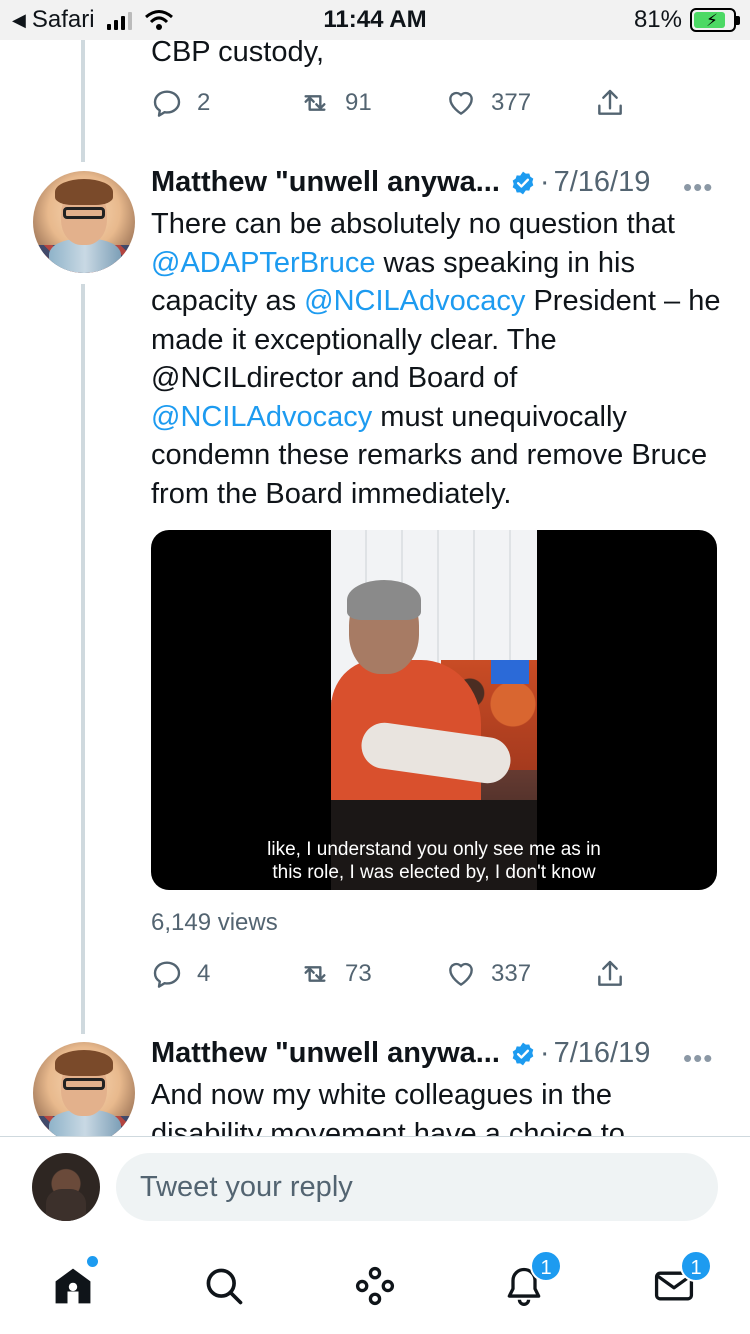 The image size is (750, 1334). What do you see at coordinates (388, 1127) in the screenshot?
I see `tweet-text-line: disability movement have a choice to` at bounding box center [388, 1127].